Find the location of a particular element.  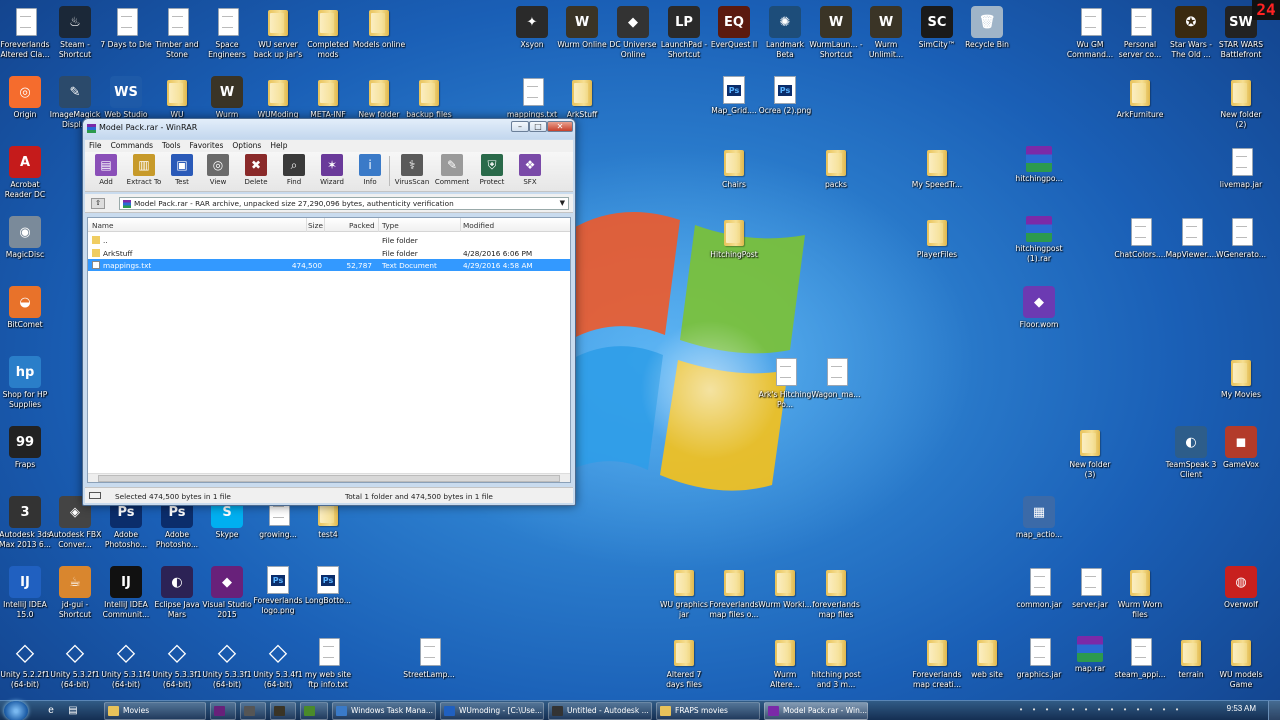

desktop-icon: server.jar is located at coordinates (1090, 597).